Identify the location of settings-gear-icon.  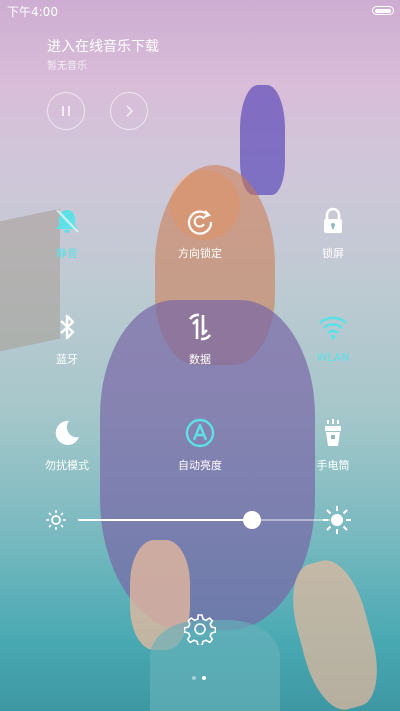
(200, 629).